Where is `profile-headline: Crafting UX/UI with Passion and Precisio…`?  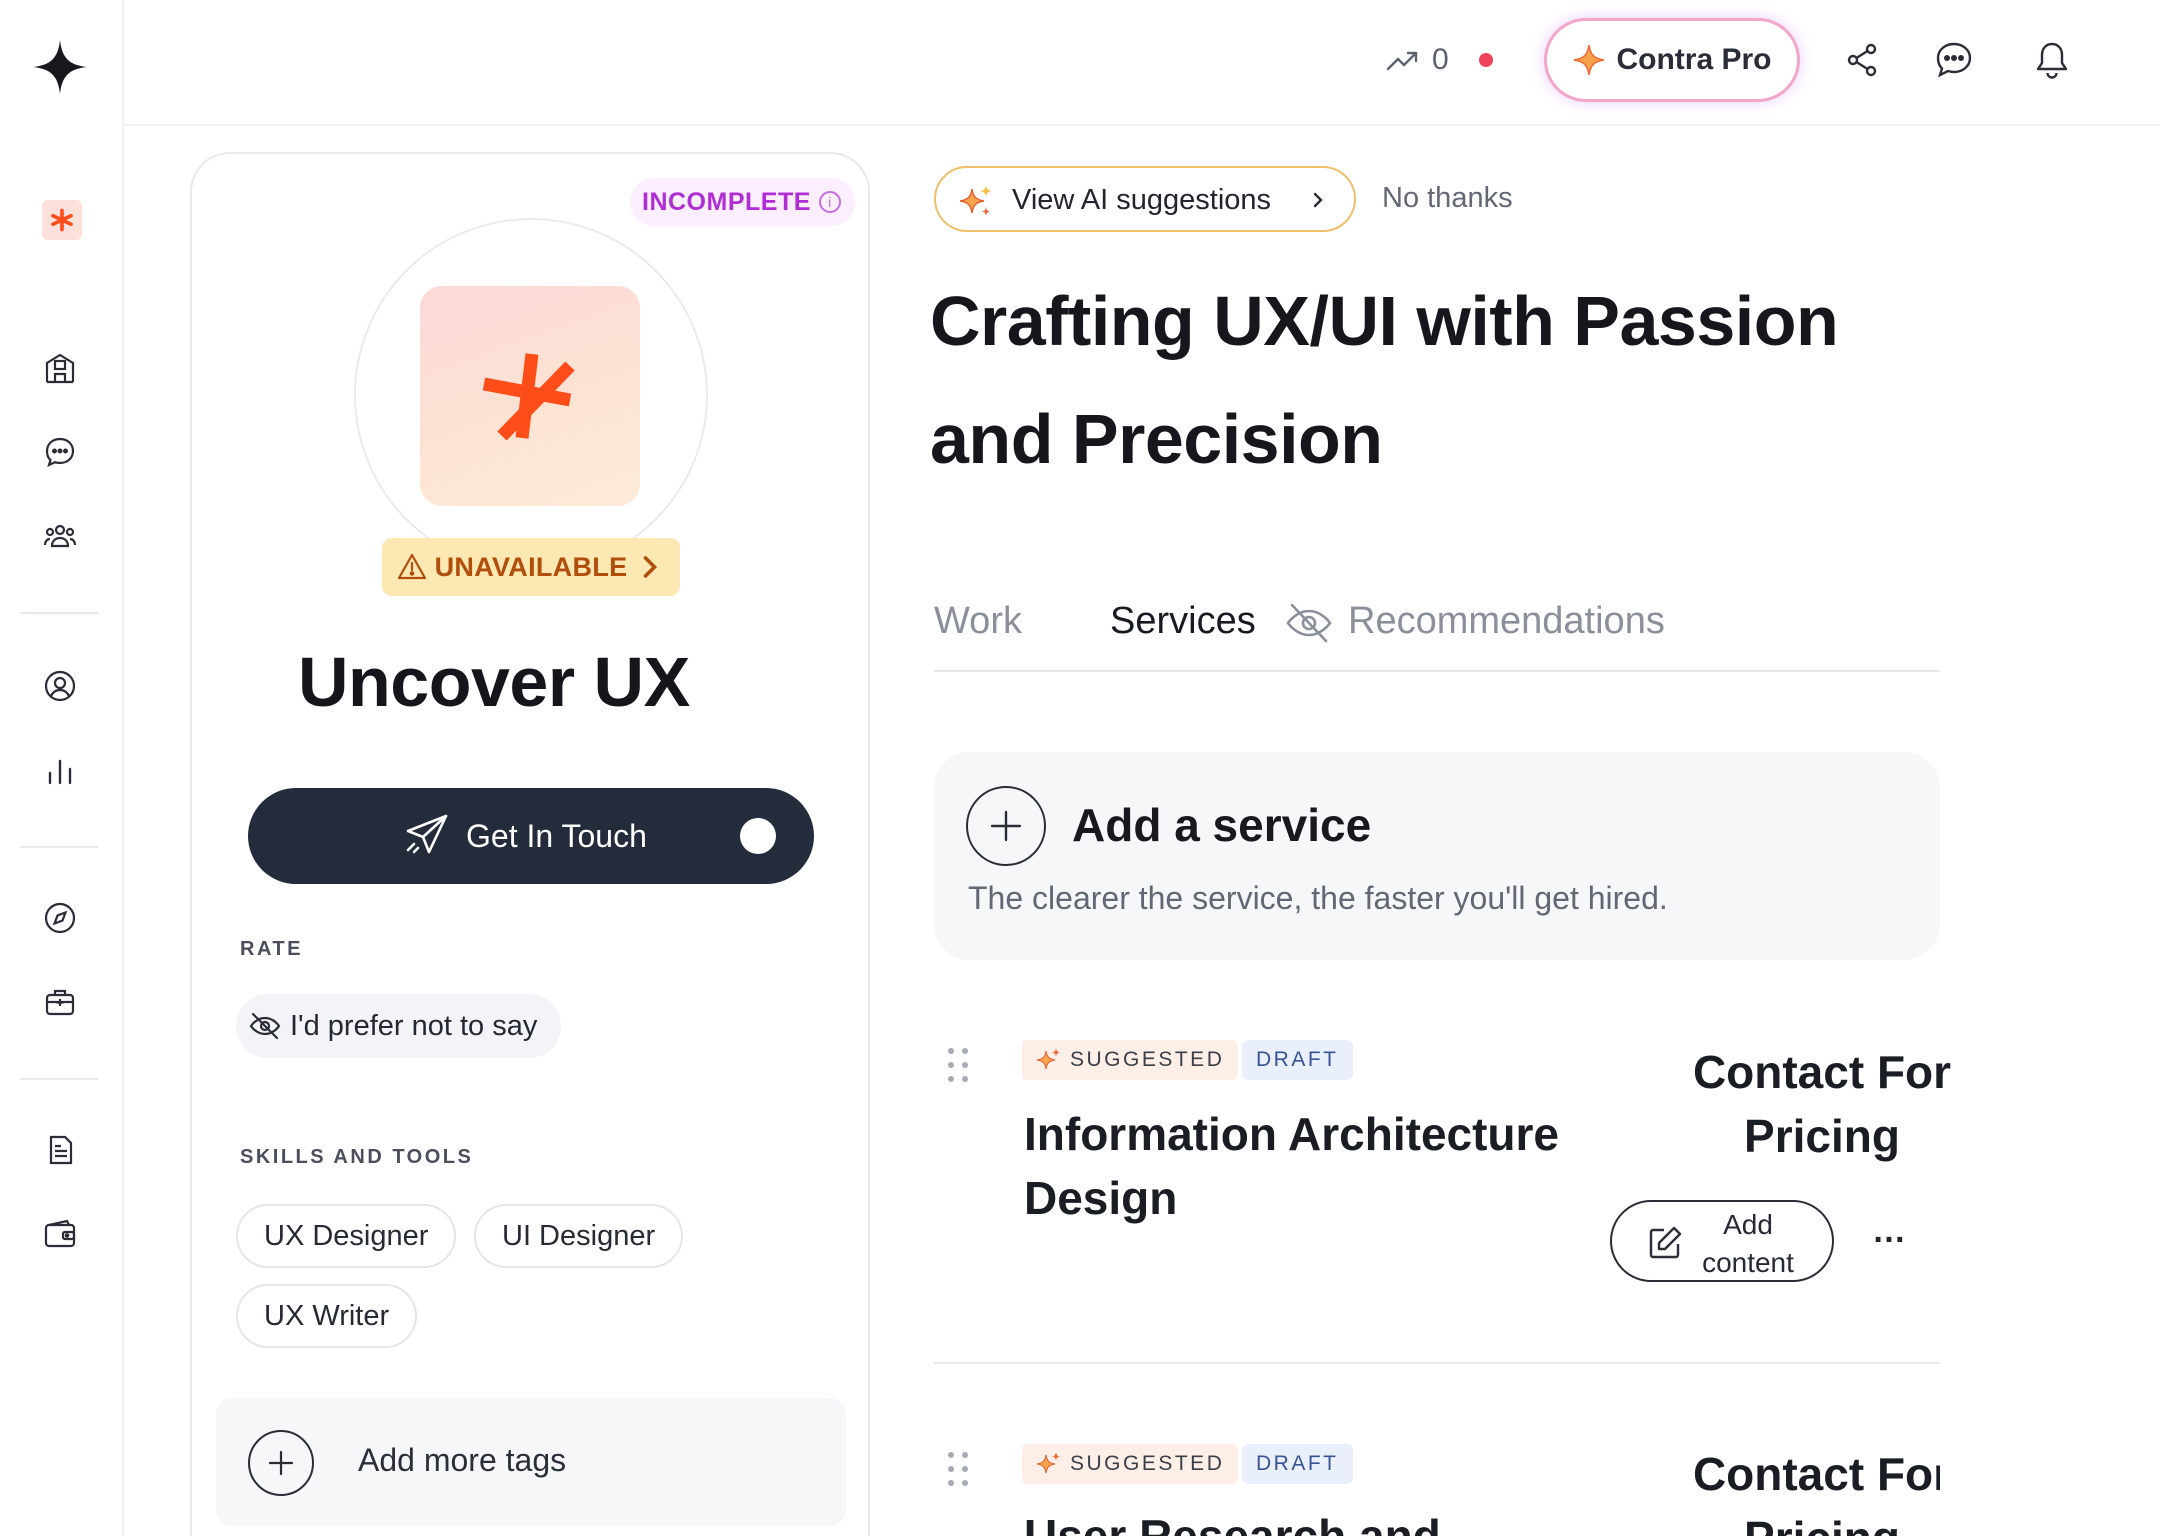 profile-headline: Crafting UX/UI with Passion and Precisio… is located at coordinates (1384, 380).